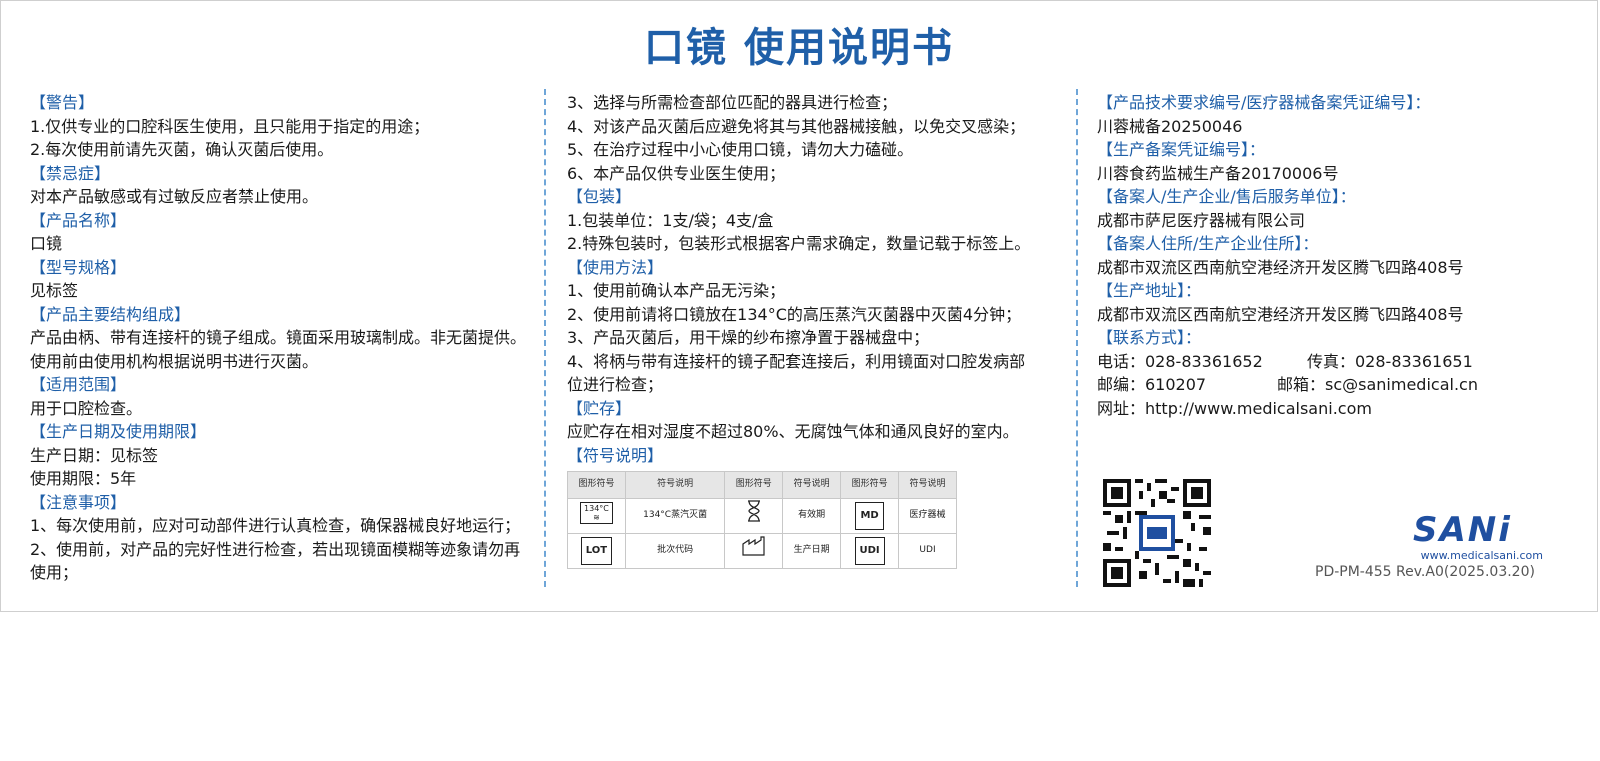 The image size is (1600, 761). What do you see at coordinates (182, 149) in the screenshot?
I see `text-line: 2.每次使用前请先灭菌，确认灭菌后使用。` at bounding box center [182, 149].